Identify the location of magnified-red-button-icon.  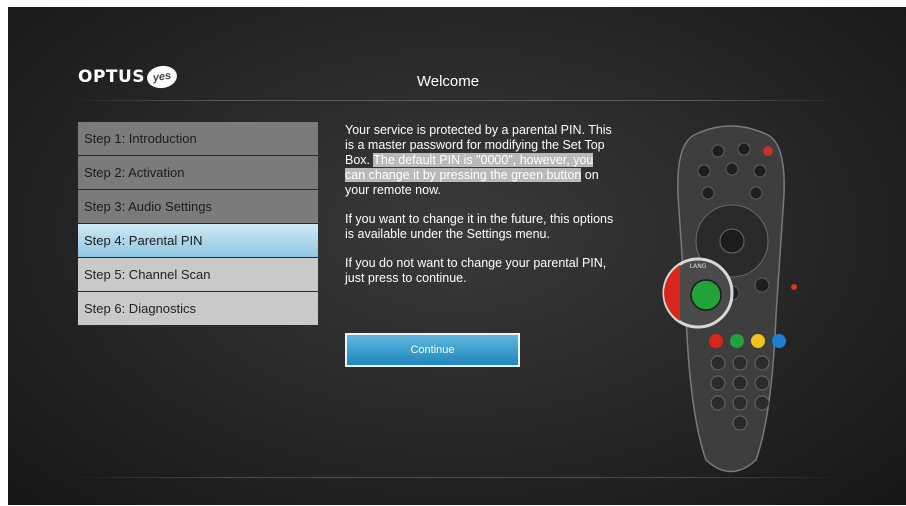
(672, 293).